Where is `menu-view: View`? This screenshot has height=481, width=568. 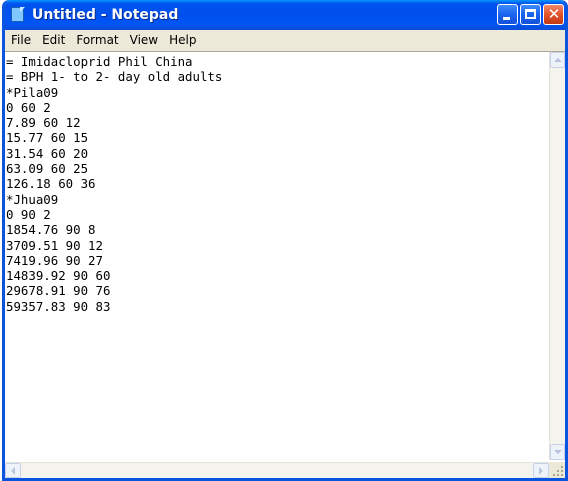
menu-view: View is located at coordinates (144, 40).